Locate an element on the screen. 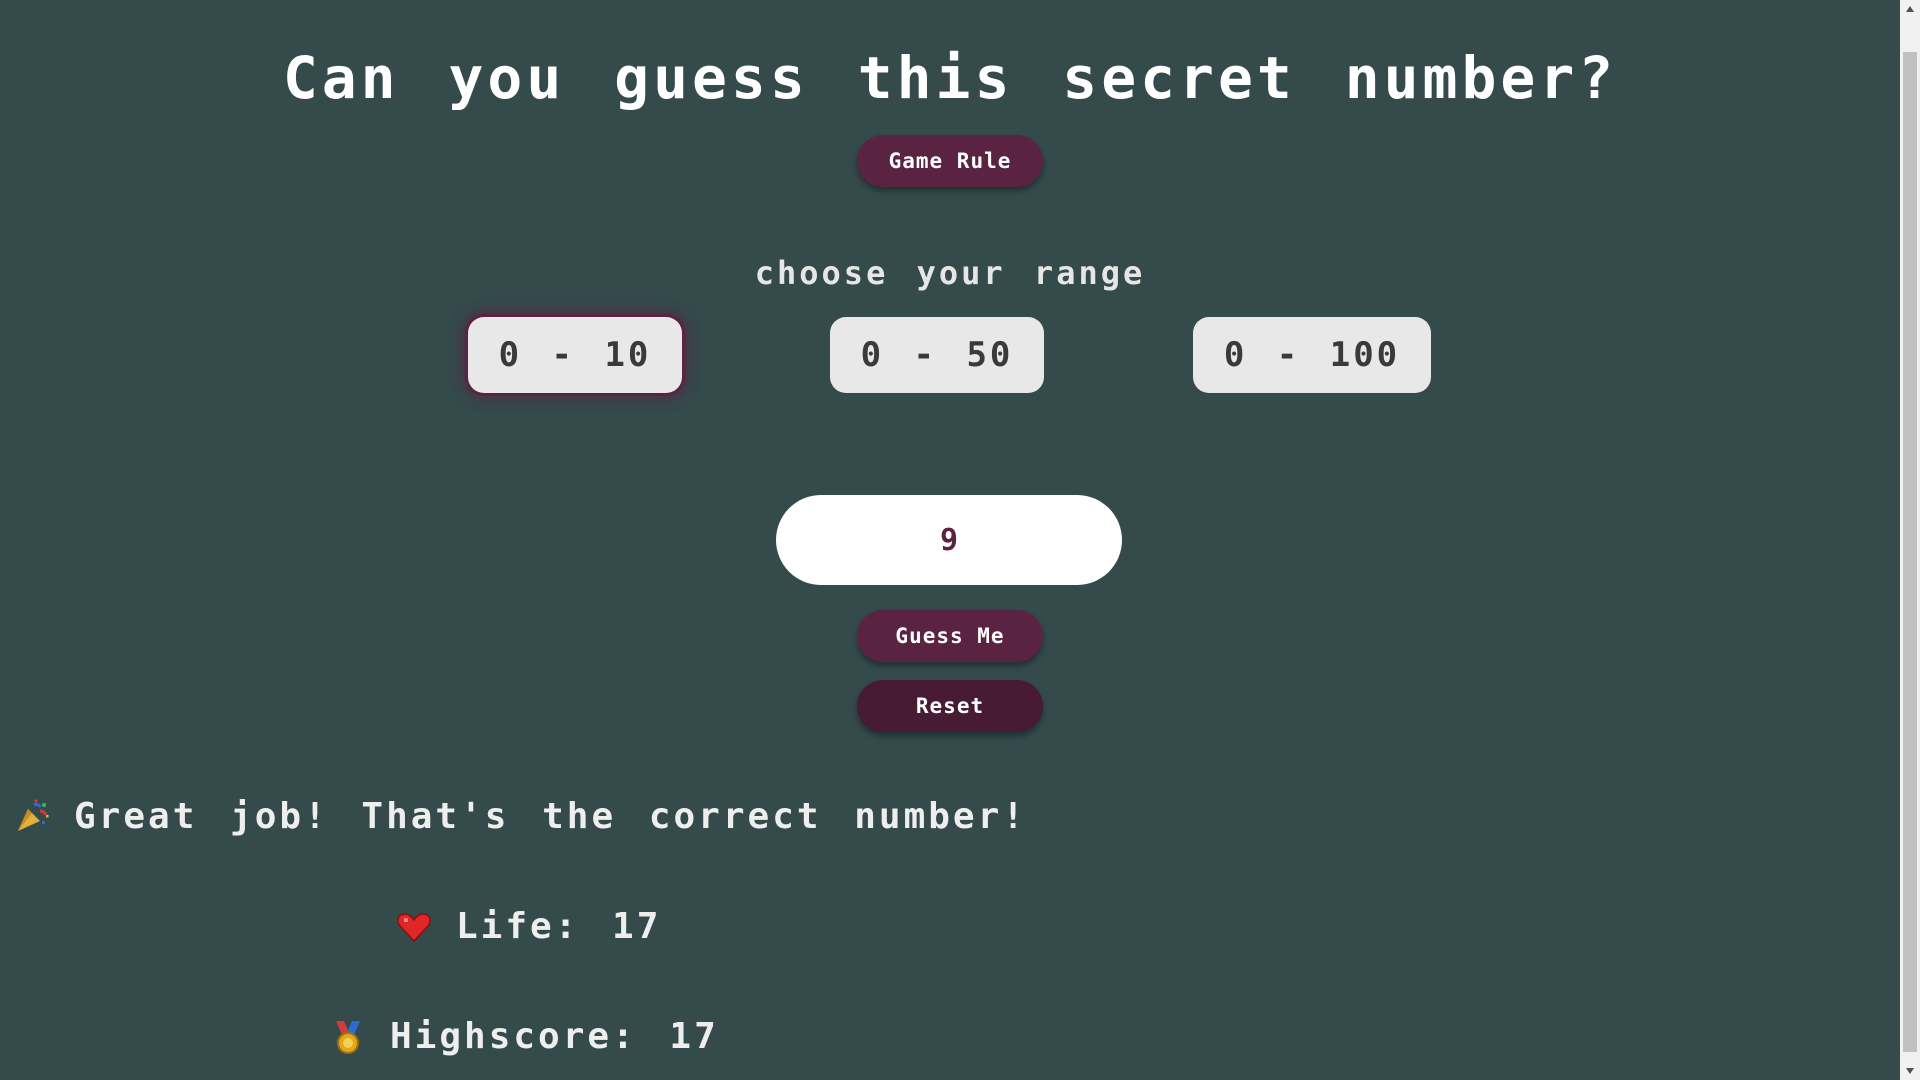 The height and width of the screenshot is (1080, 1920). result-message: Great job! That's the correct number! is located at coordinates (520, 816).